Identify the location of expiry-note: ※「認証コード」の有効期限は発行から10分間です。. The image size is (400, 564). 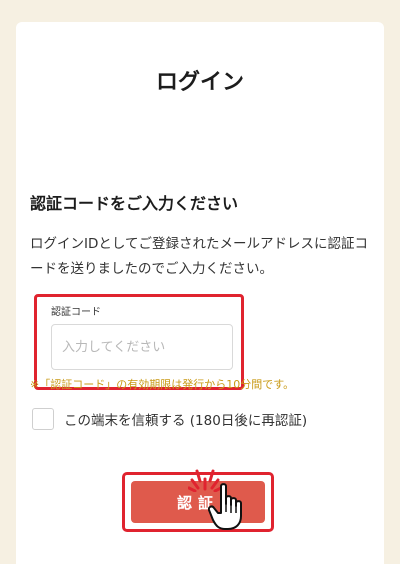
(162, 384).